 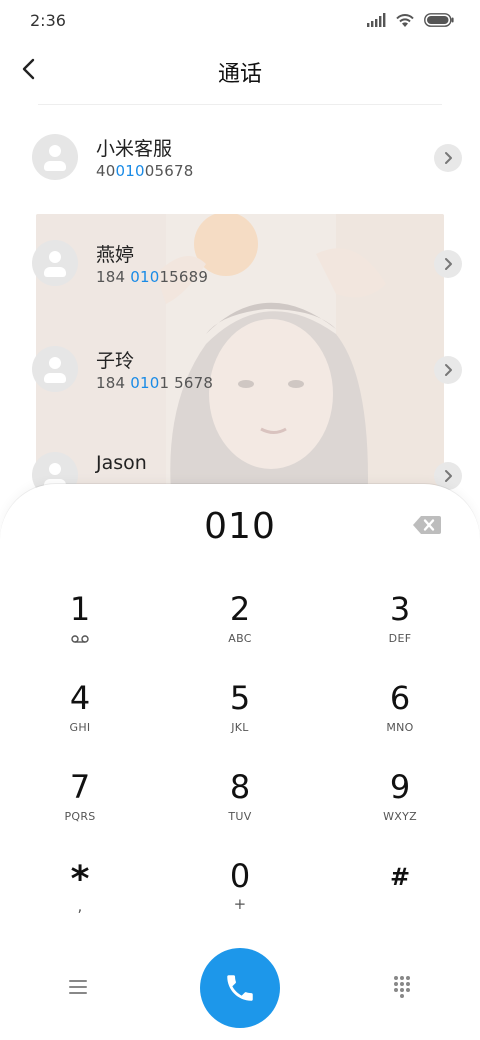 What do you see at coordinates (405, 20) in the screenshot?
I see `wifi-icon` at bounding box center [405, 20].